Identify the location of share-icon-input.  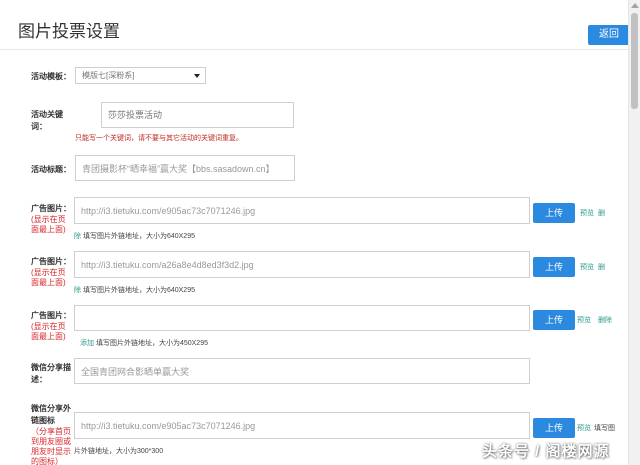
(302, 425).